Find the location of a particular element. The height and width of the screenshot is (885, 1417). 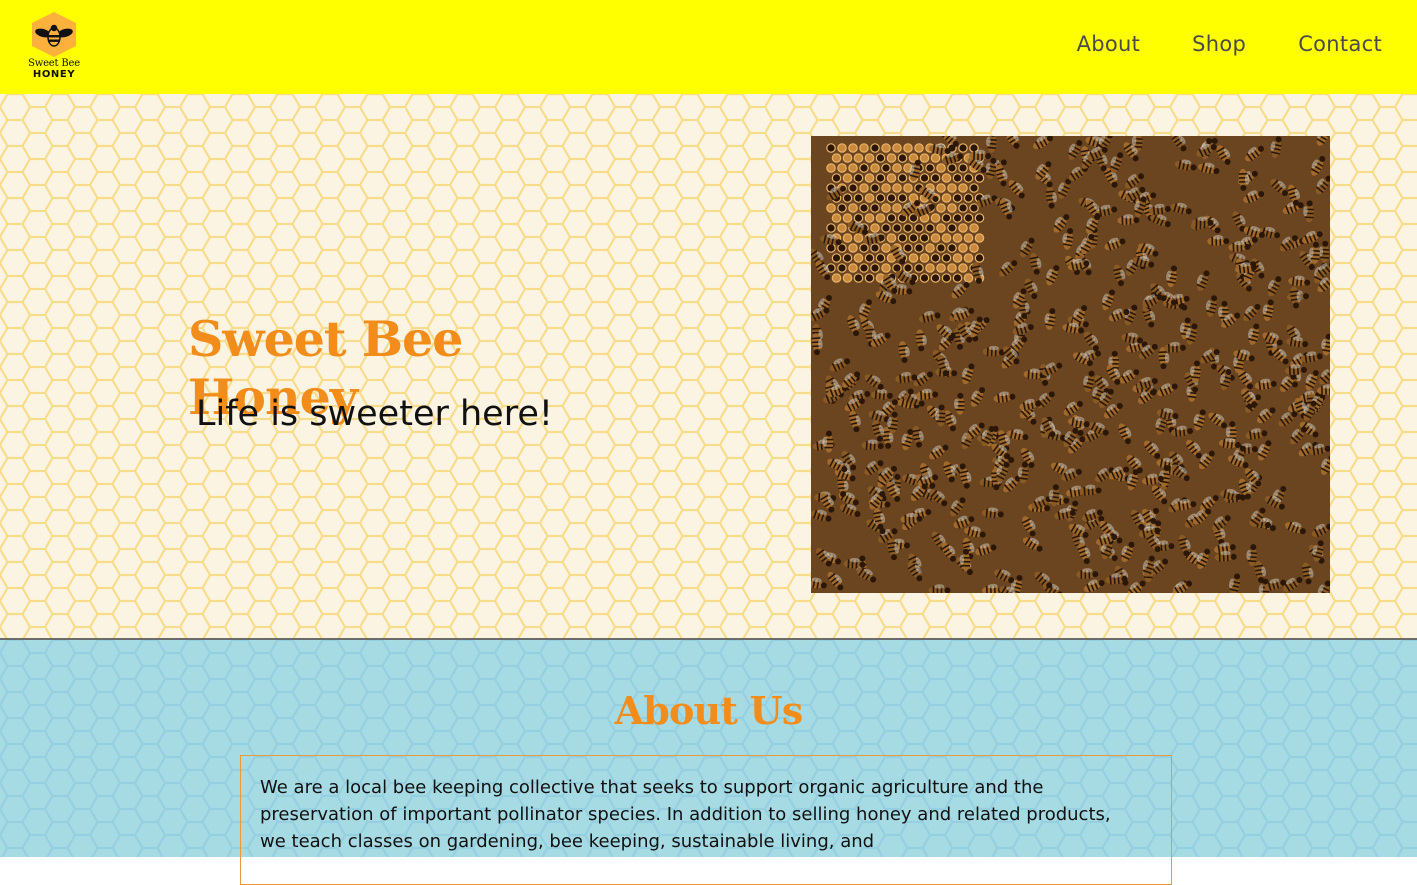

logo-text-line1: Sweet Bee is located at coordinates (54, 63).